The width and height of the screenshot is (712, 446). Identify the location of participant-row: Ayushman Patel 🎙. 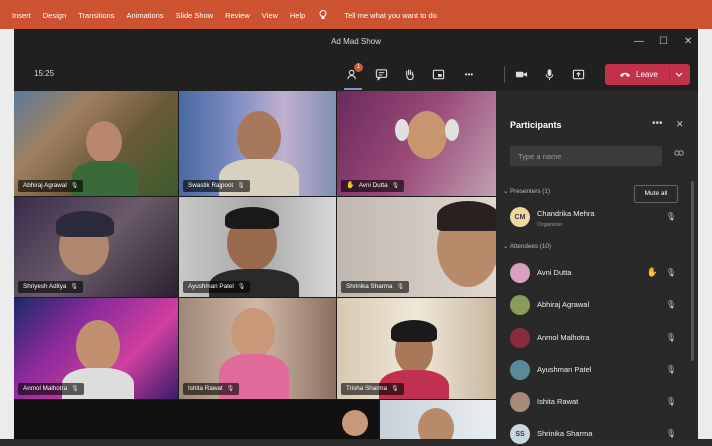
(598, 370).